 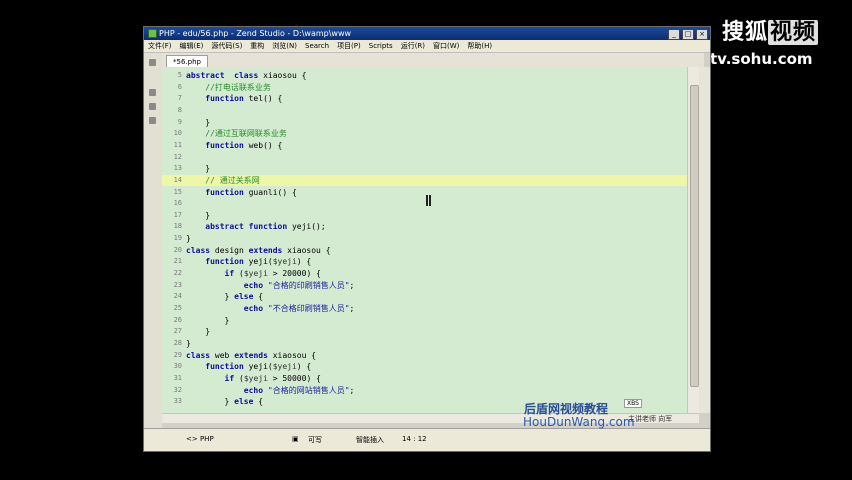 What do you see at coordinates (177, 319) in the screenshot?
I see `line-number: 26` at bounding box center [177, 319].